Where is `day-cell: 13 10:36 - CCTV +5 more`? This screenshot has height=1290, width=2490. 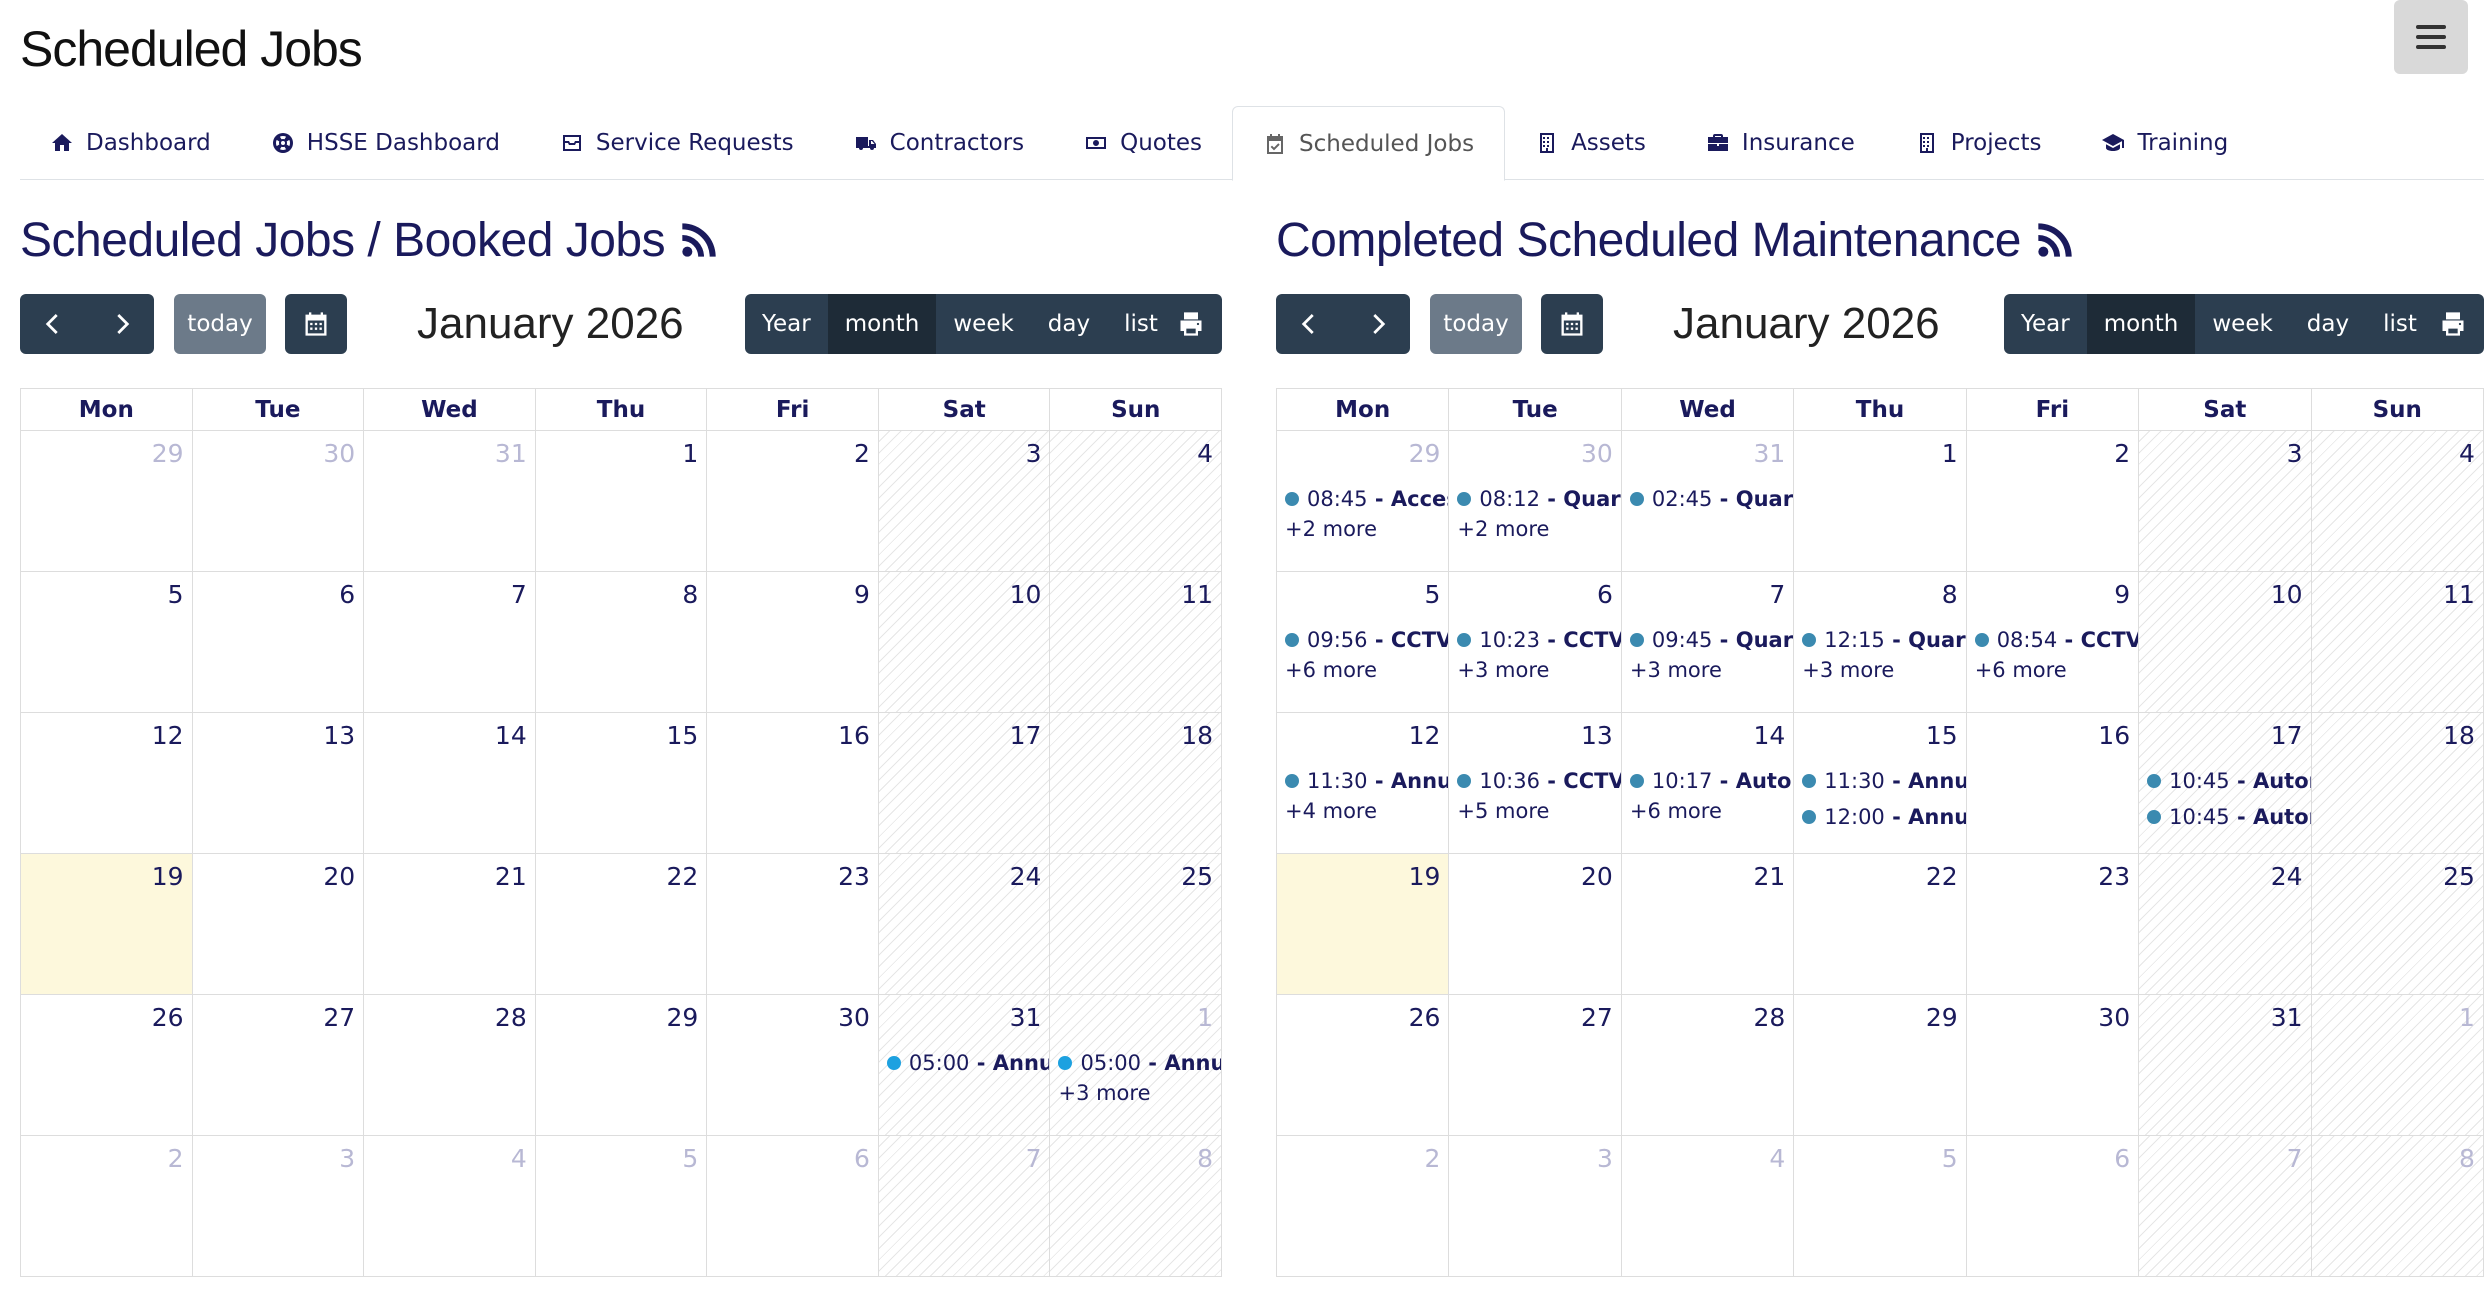
day-cell: 13 10:36 - CCTV +5 more is located at coordinates (1535, 783).